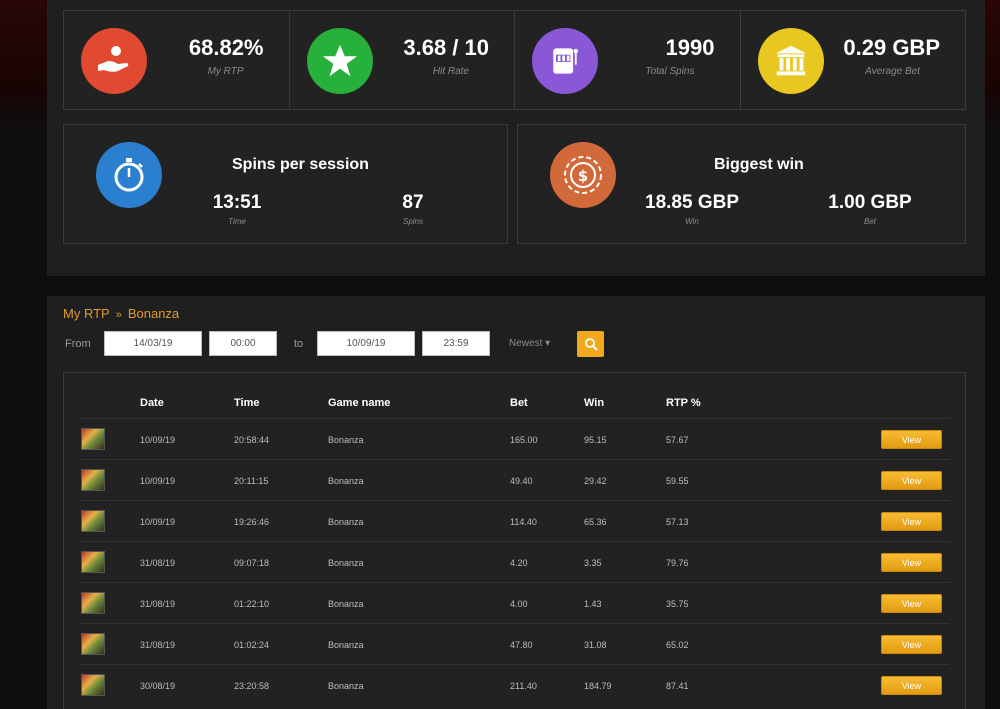  I want to click on to-time-input: 23:59, so click(456, 343).